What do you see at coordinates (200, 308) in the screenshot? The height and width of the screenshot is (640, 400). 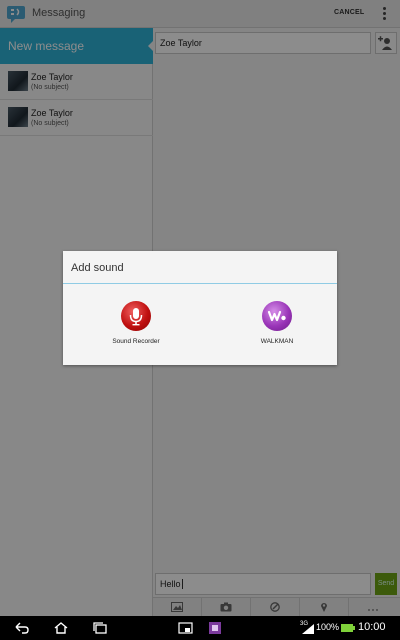 I see `add-sound-dialog: Add sound Sound Recorder WALKMAN` at bounding box center [200, 308].